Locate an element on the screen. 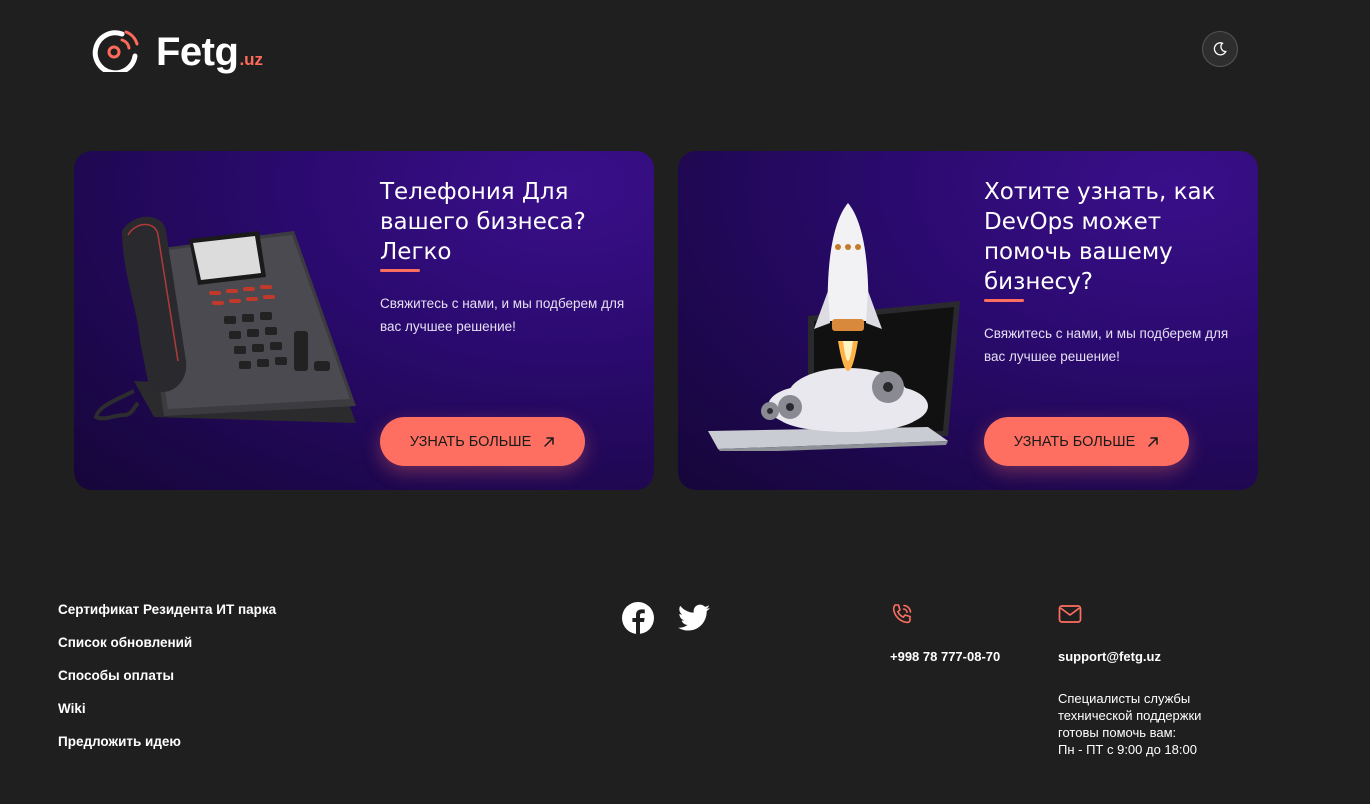  email-address: support@fetg.uz is located at coordinates (1109, 656).